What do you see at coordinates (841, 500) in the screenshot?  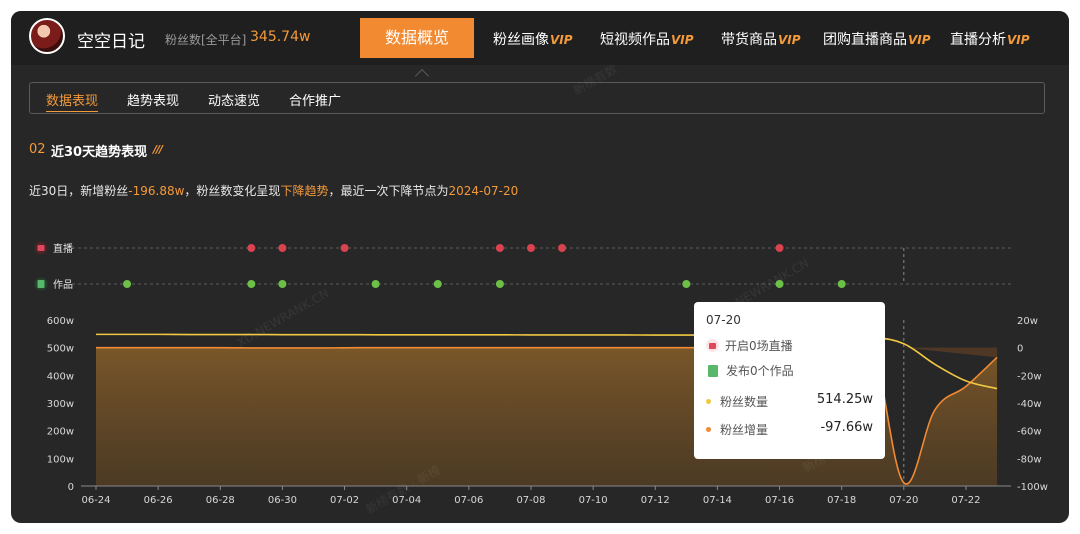 I see `x-axis-tick-label: 07-18` at bounding box center [841, 500].